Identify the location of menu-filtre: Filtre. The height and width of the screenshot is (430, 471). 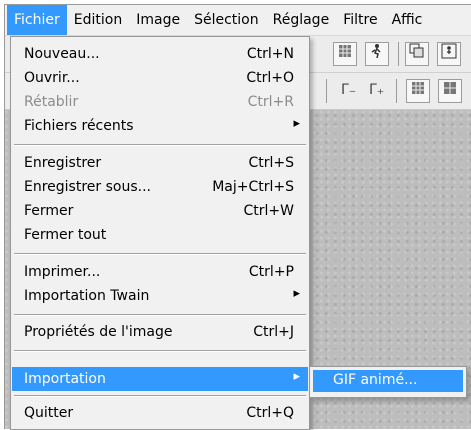
(360, 20).